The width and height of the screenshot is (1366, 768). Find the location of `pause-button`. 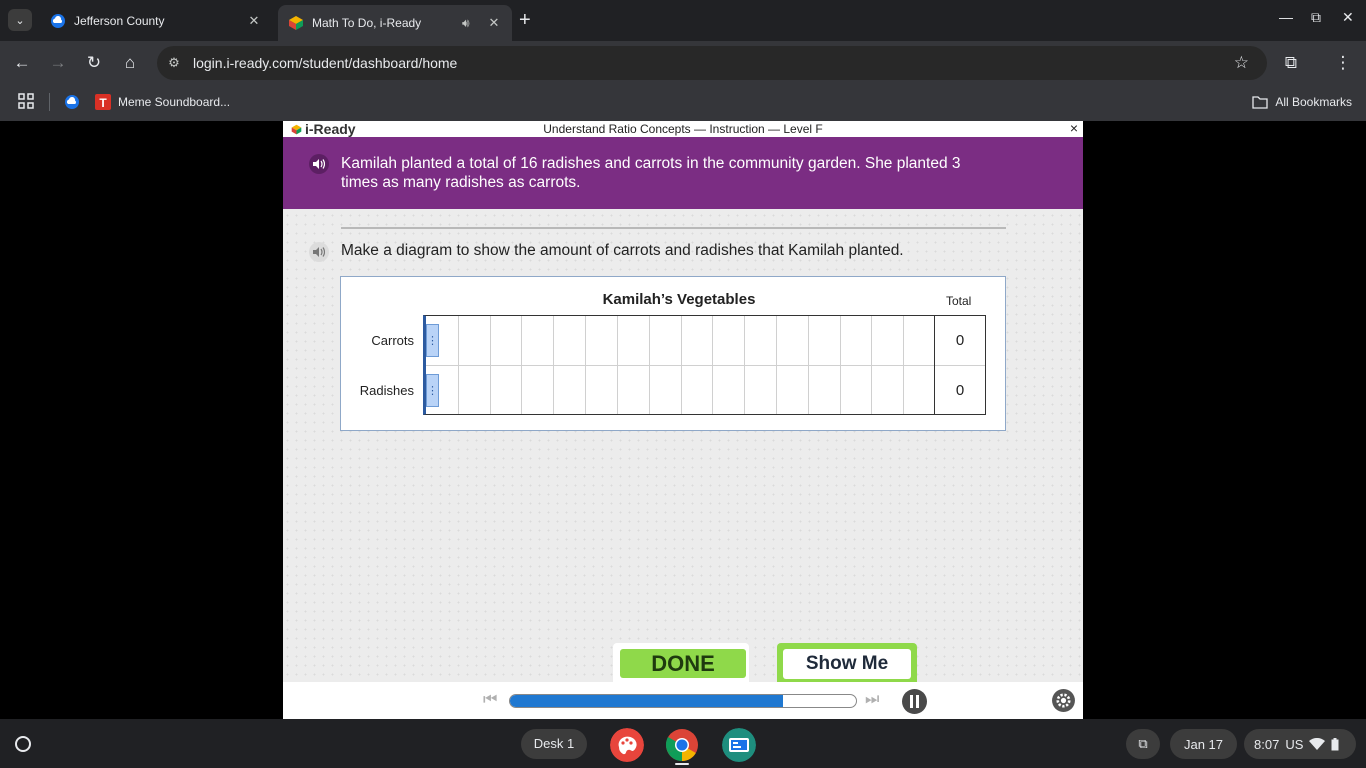

pause-button is located at coordinates (914, 701).